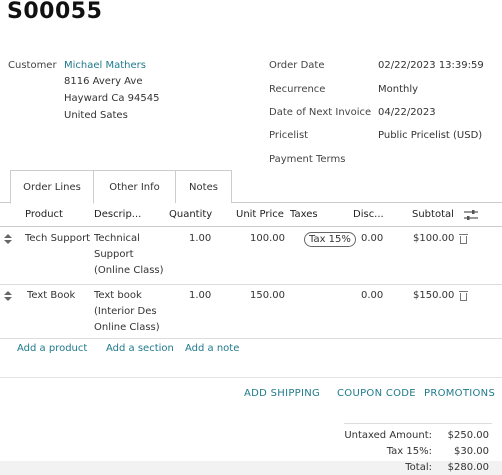 This screenshot has height=475, width=502. What do you see at coordinates (112, 98) in the screenshot?
I see `address-line-2: Hayward Ca 94545` at bounding box center [112, 98].